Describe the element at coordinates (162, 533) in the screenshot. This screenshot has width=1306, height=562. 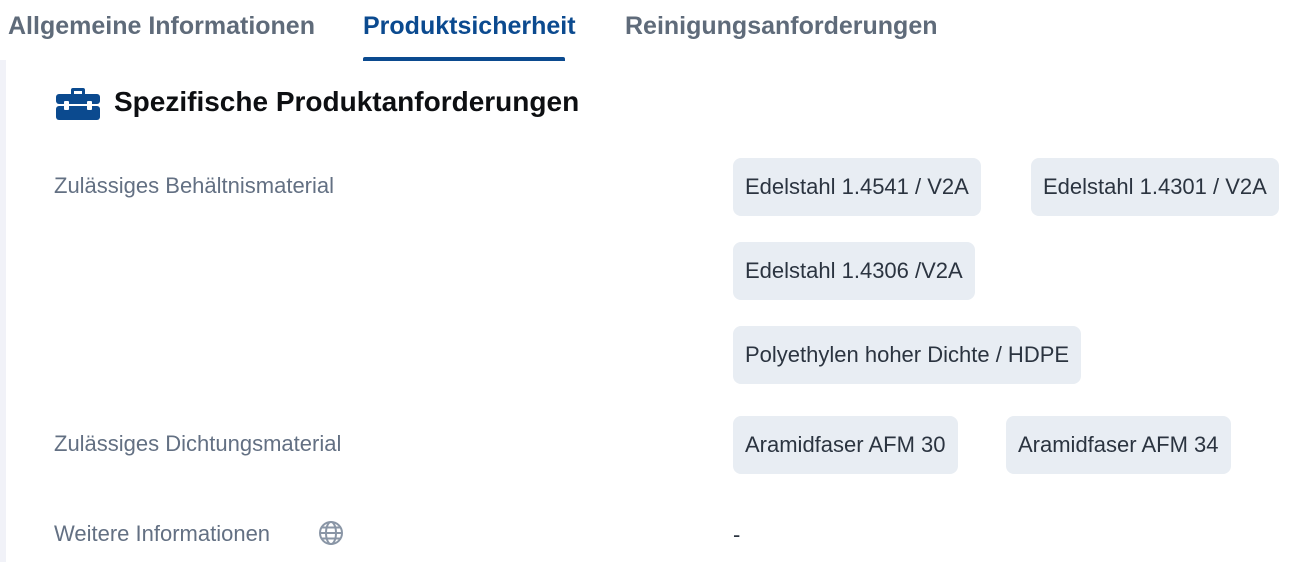
I see `further-info-label: Weitere Informationen` at that location.